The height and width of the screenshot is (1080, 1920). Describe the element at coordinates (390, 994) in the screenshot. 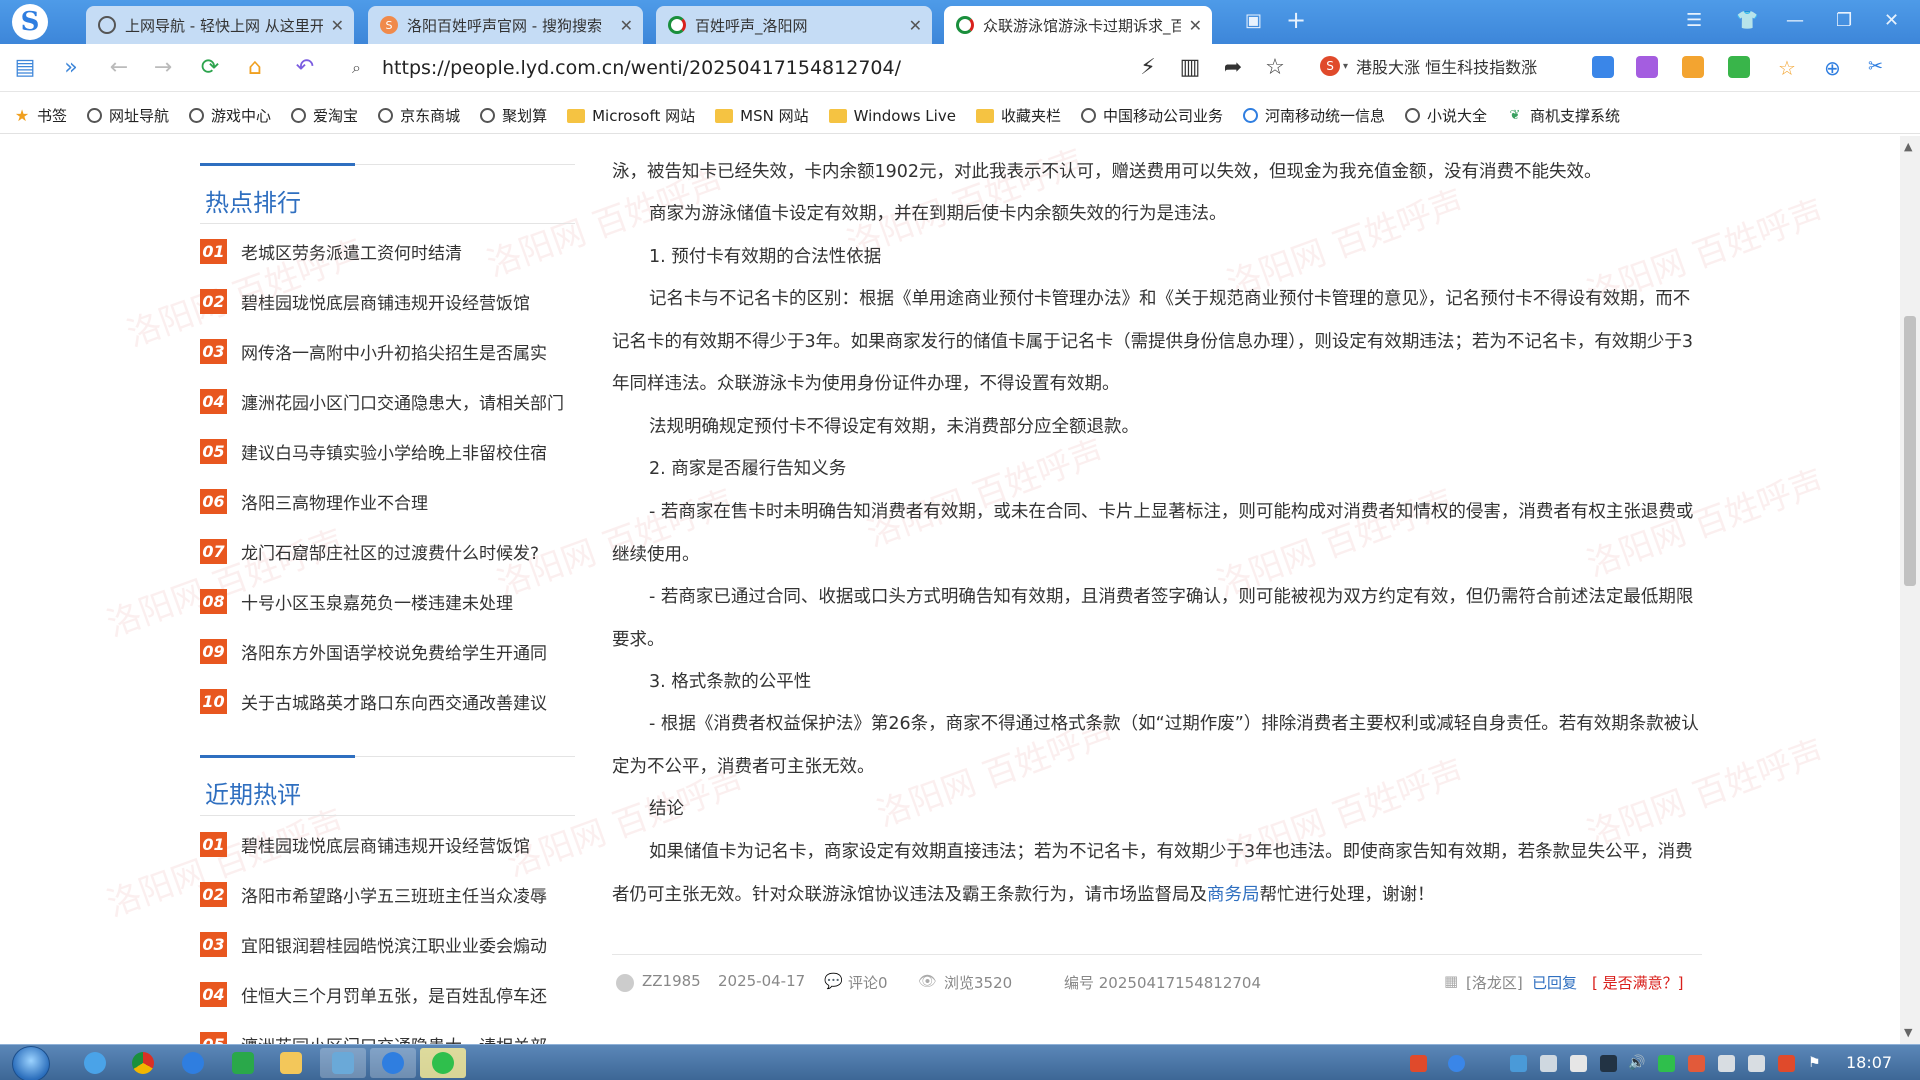

I see `recent-list-item: 04 住恒大三个月罚单五张，是百姓乱停车还` at that location.